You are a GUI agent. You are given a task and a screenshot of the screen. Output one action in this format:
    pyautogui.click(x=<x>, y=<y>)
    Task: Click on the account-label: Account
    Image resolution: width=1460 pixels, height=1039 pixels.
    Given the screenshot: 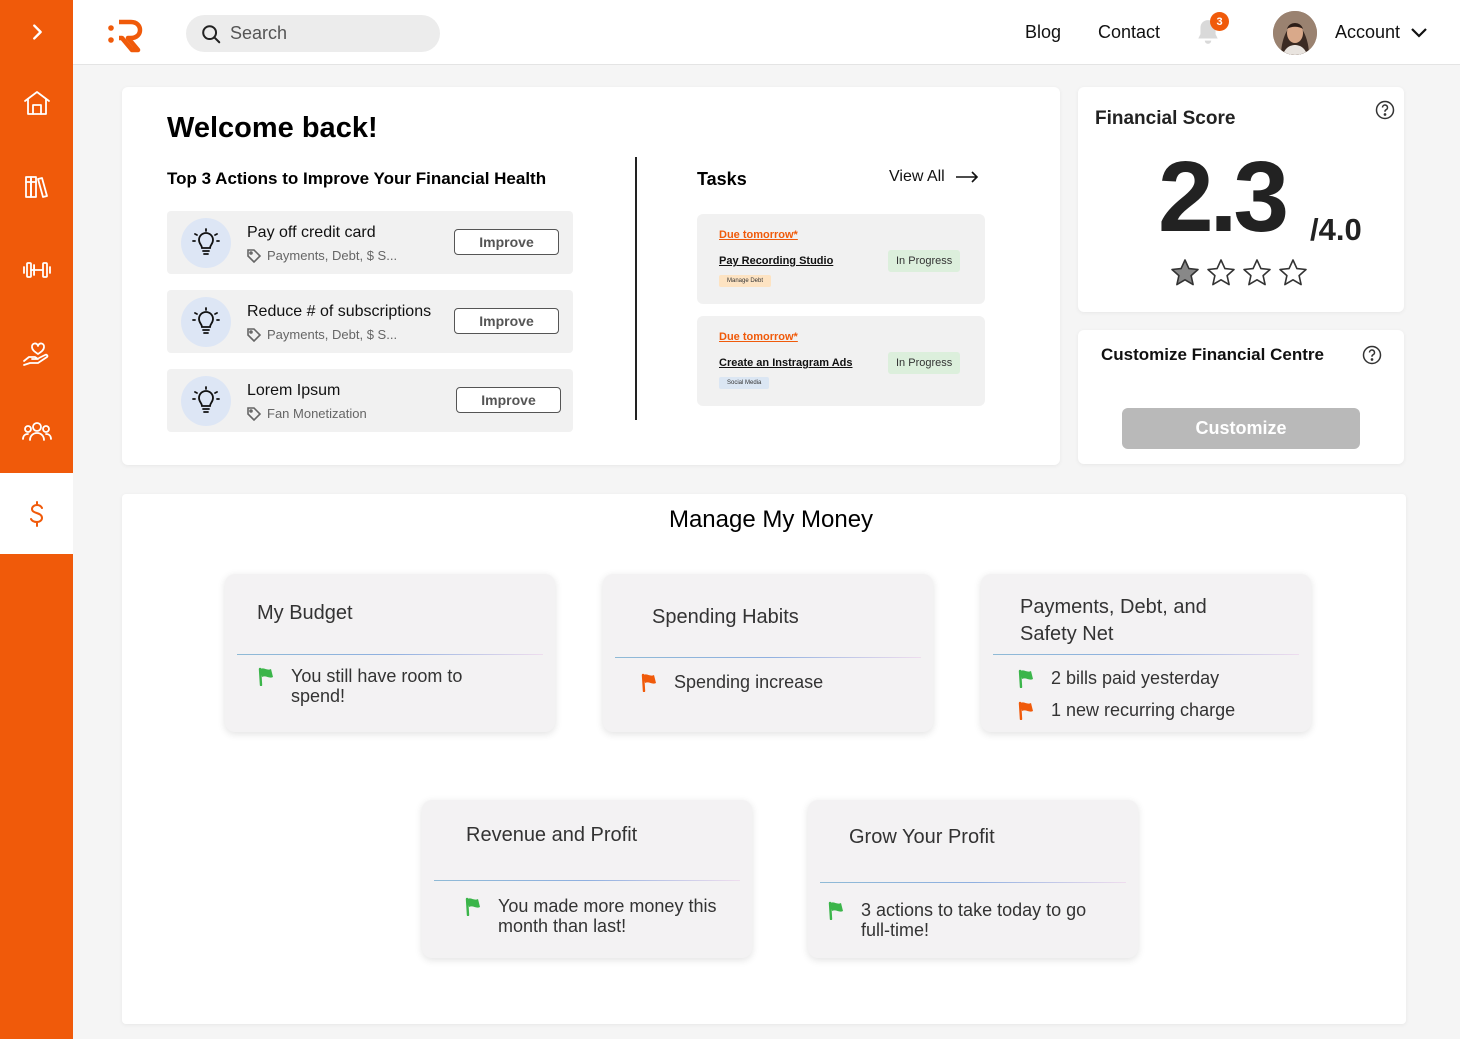 What is the action you would take?
    pyautogui.click(x=1368, y=32)
    